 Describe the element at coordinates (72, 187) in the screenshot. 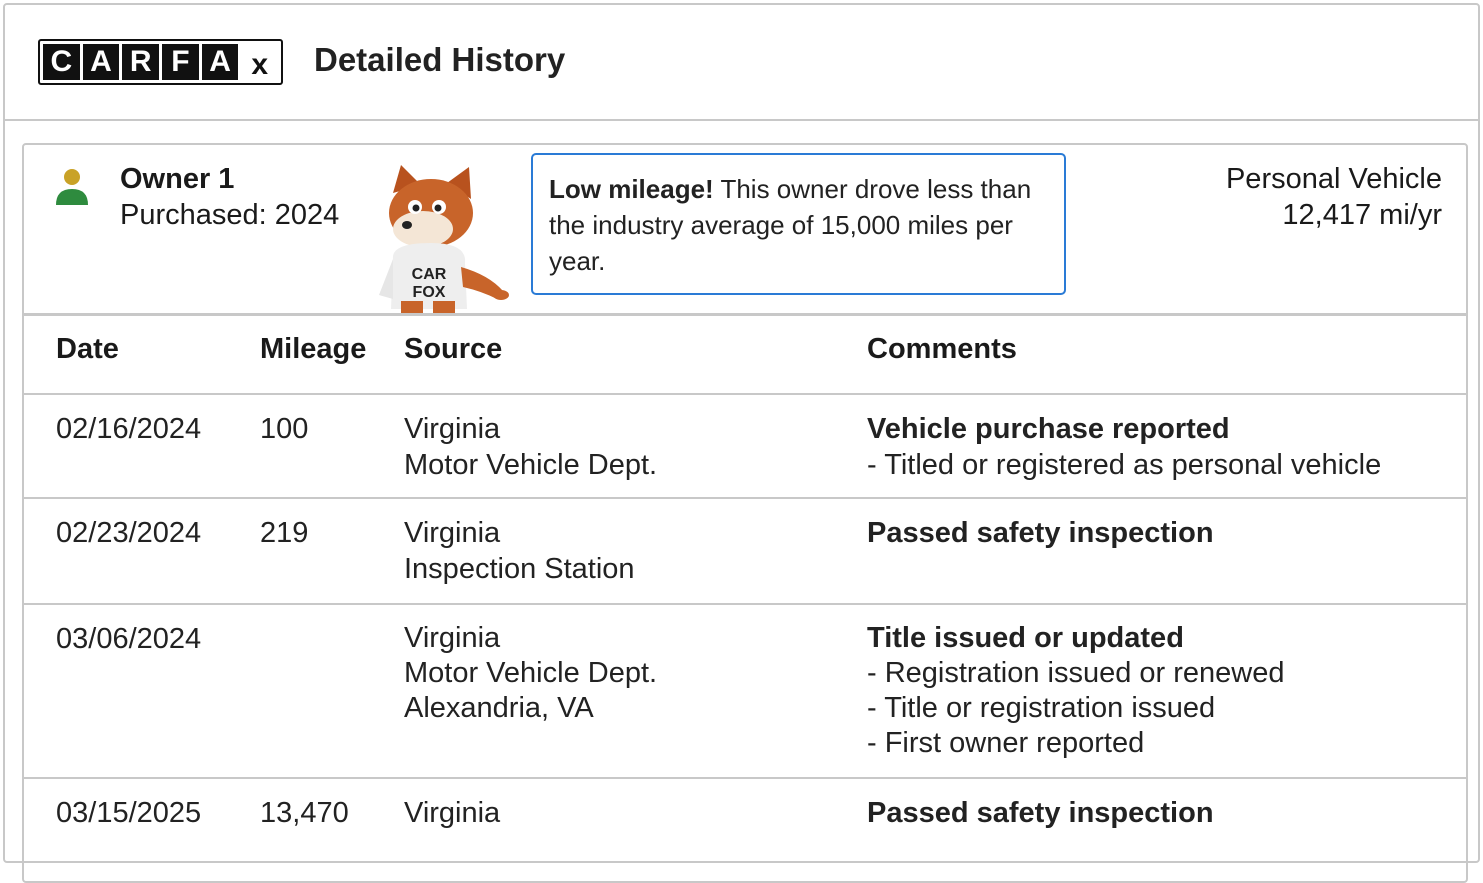

I see `person-icon` at that location.